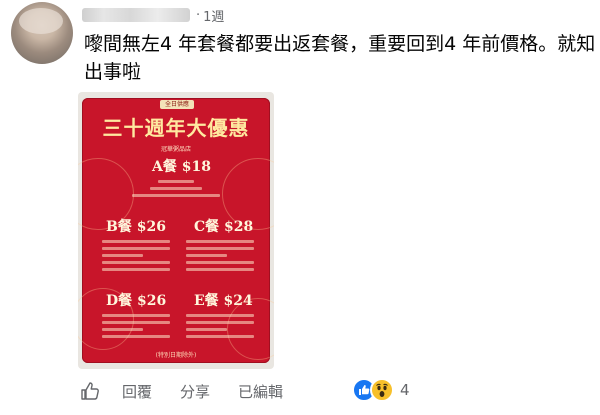  Describe the element at coordinates (176, 355) in the screenshot. I see `poster-footer: (特別日期除外)` at that location.